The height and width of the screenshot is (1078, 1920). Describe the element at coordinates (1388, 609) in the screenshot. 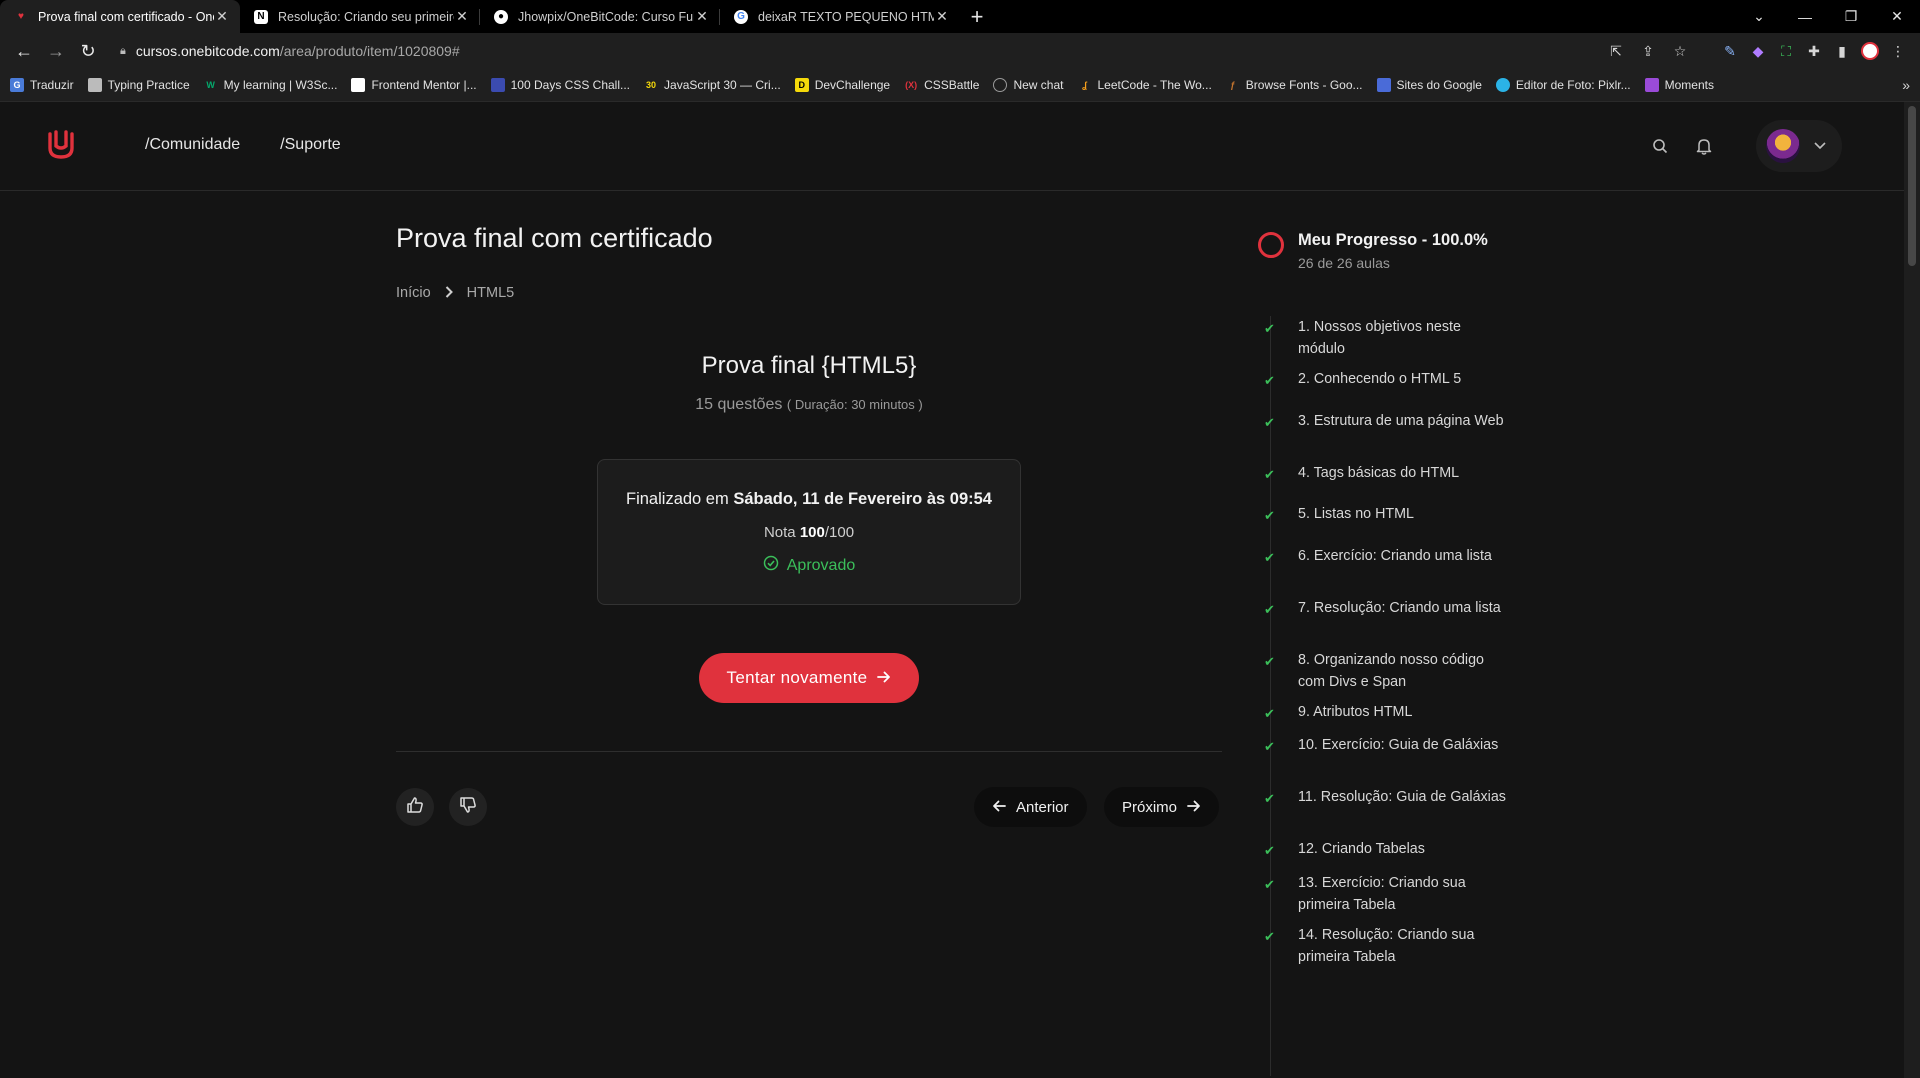

I see `list-item: ✔ 7. Resolução: Criando uma lista` at that location.